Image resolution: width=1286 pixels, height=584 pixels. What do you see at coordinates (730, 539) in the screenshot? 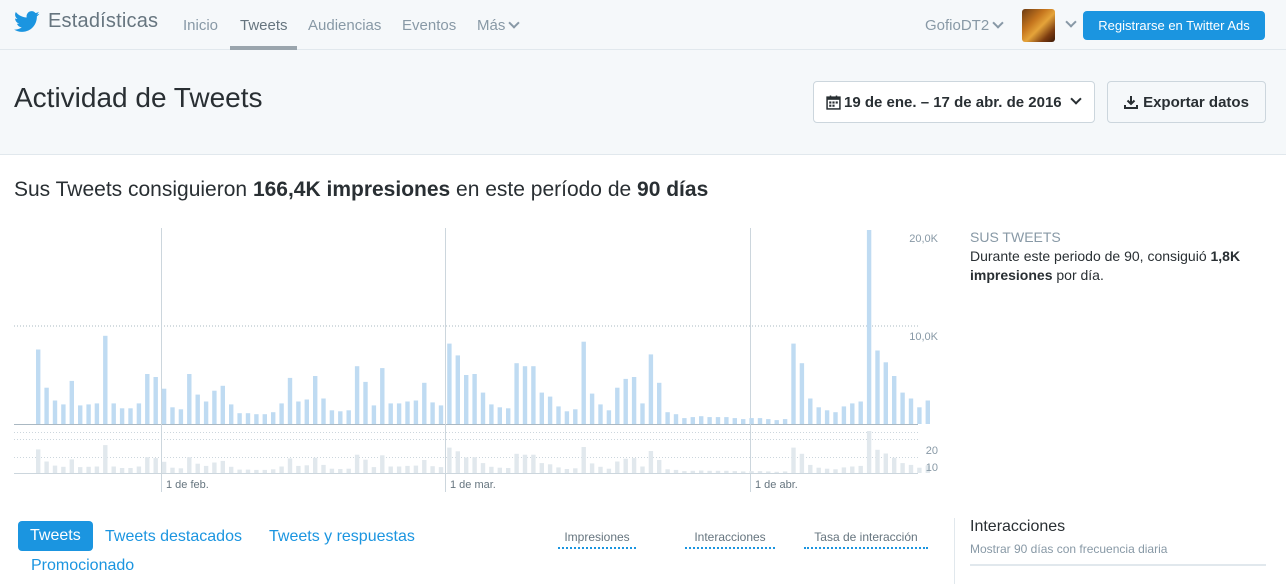
I see `metric-engagements: Interacciones` at bounding box center [730, 539].